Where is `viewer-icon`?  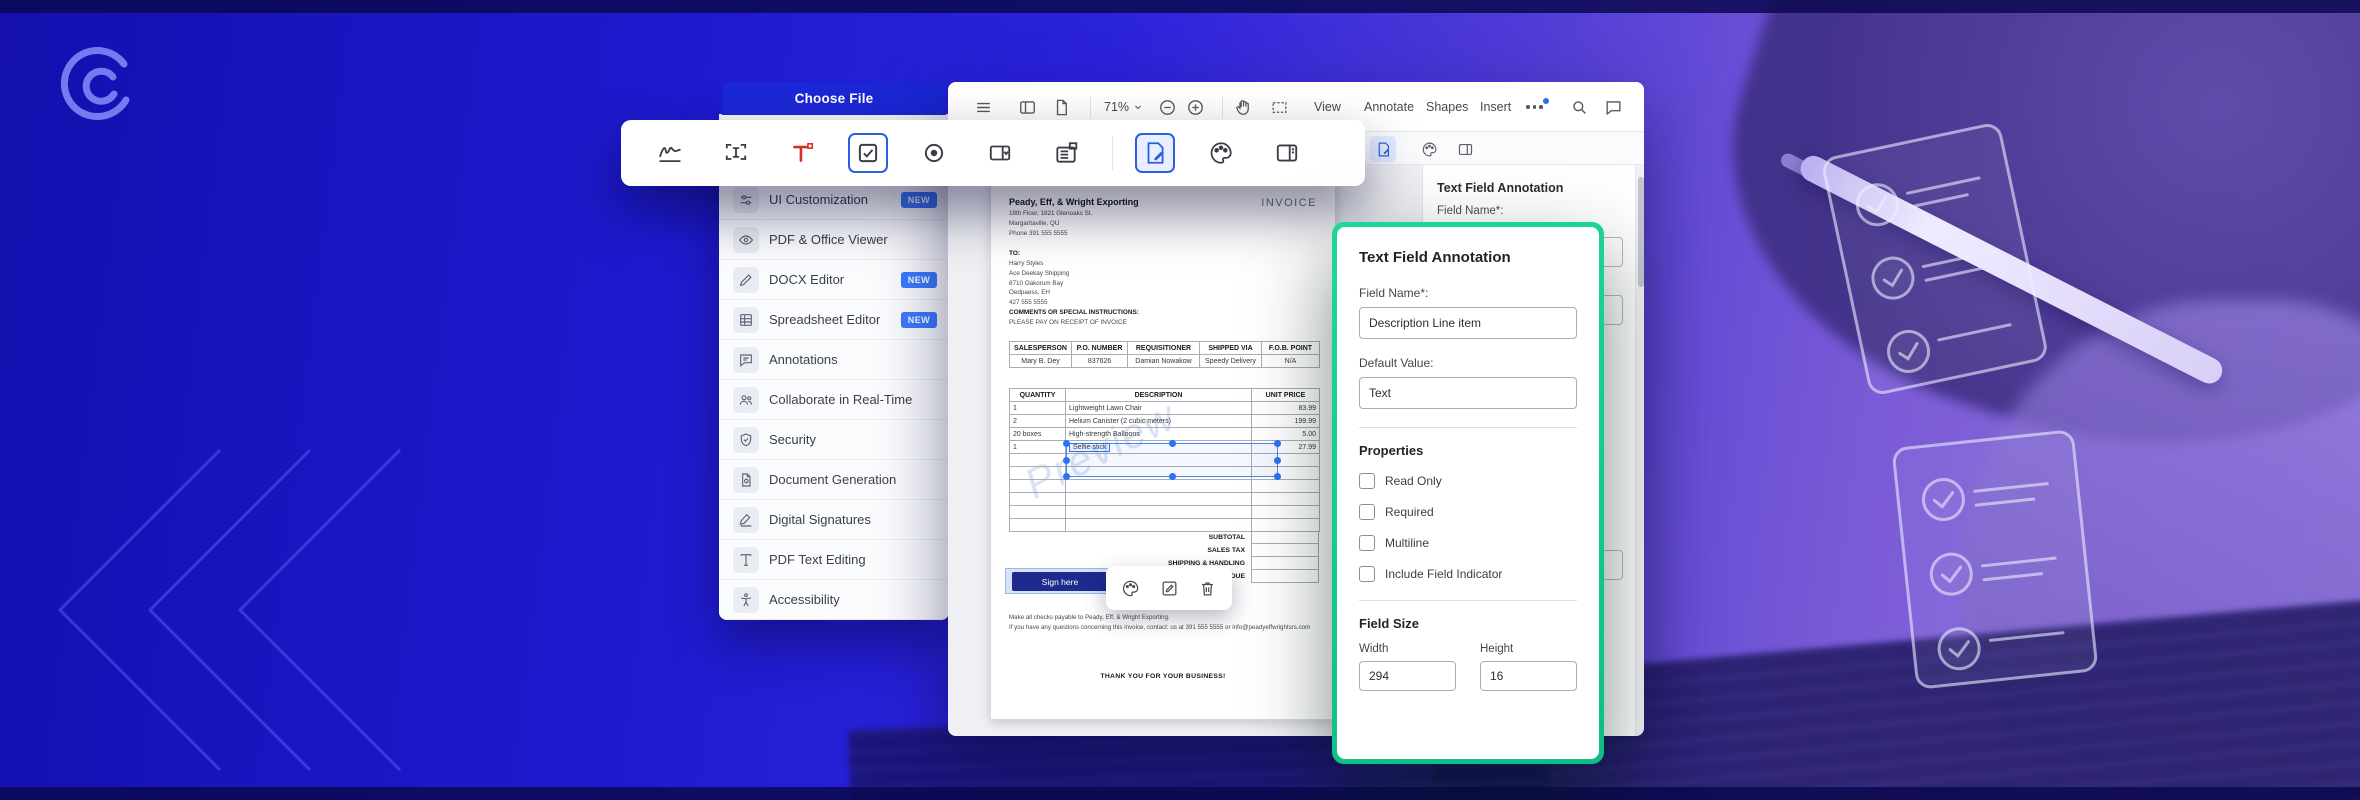
viewer-icon is located at coordinates (746, 239).